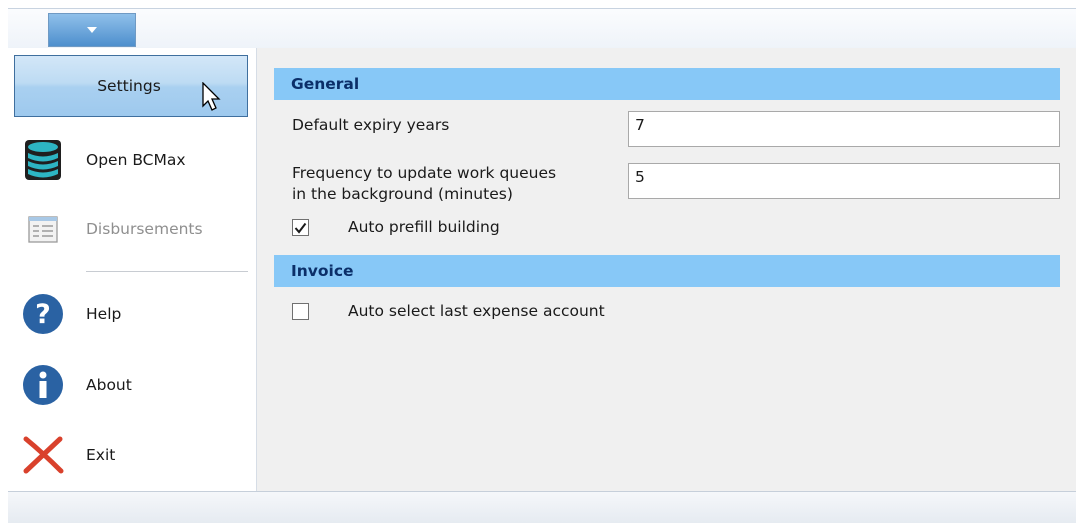  I want to click on close-x-icon, so click(43, 455).